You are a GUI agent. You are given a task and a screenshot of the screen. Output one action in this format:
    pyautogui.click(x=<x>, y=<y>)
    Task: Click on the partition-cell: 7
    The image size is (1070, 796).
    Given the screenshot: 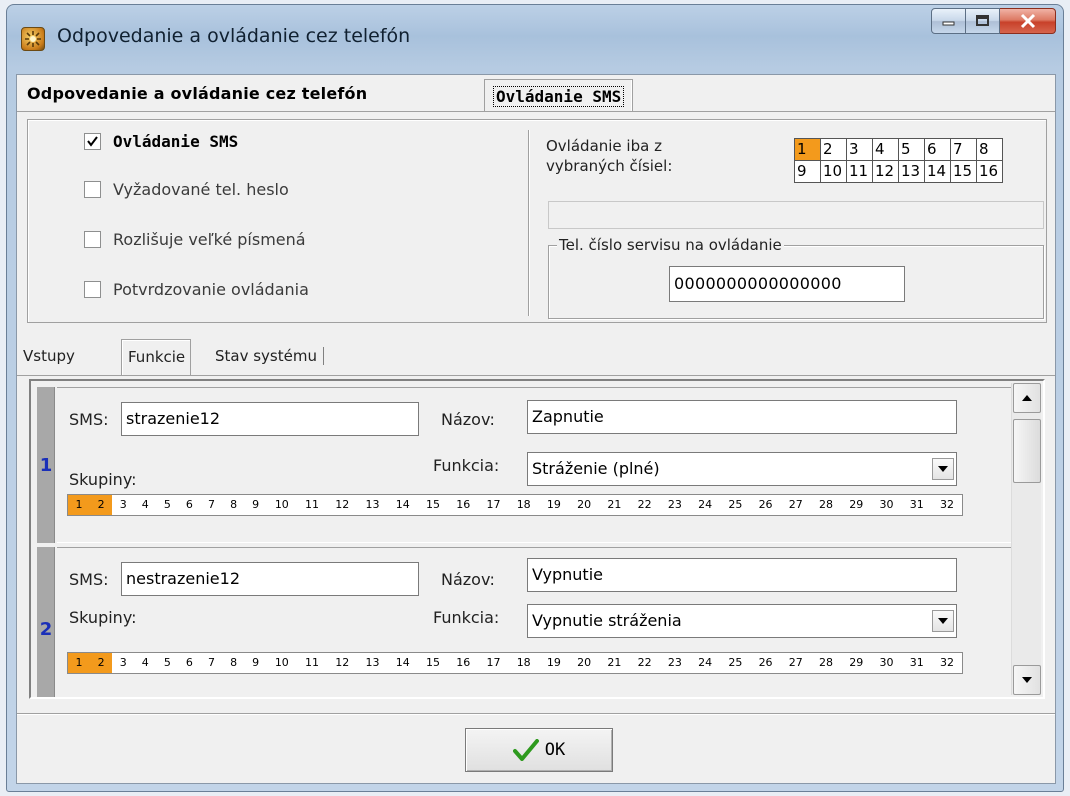 What is the action you would take?
    pyautogui.click(x=211, y=663)
    